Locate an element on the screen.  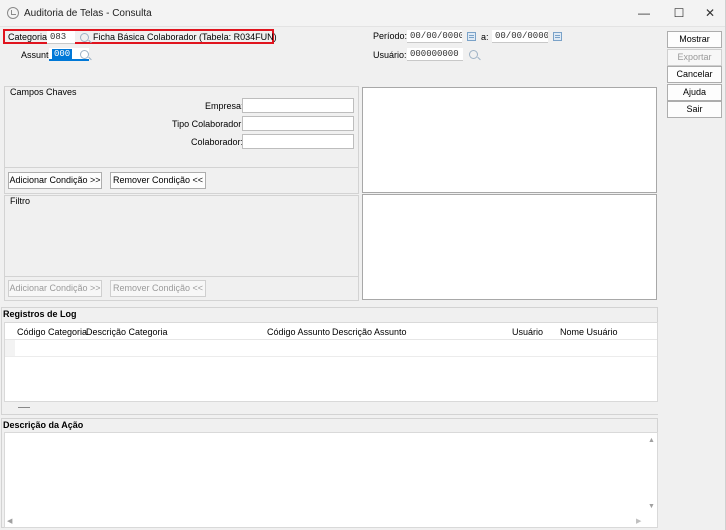
campos-divider is located at coordinates (181, 167).